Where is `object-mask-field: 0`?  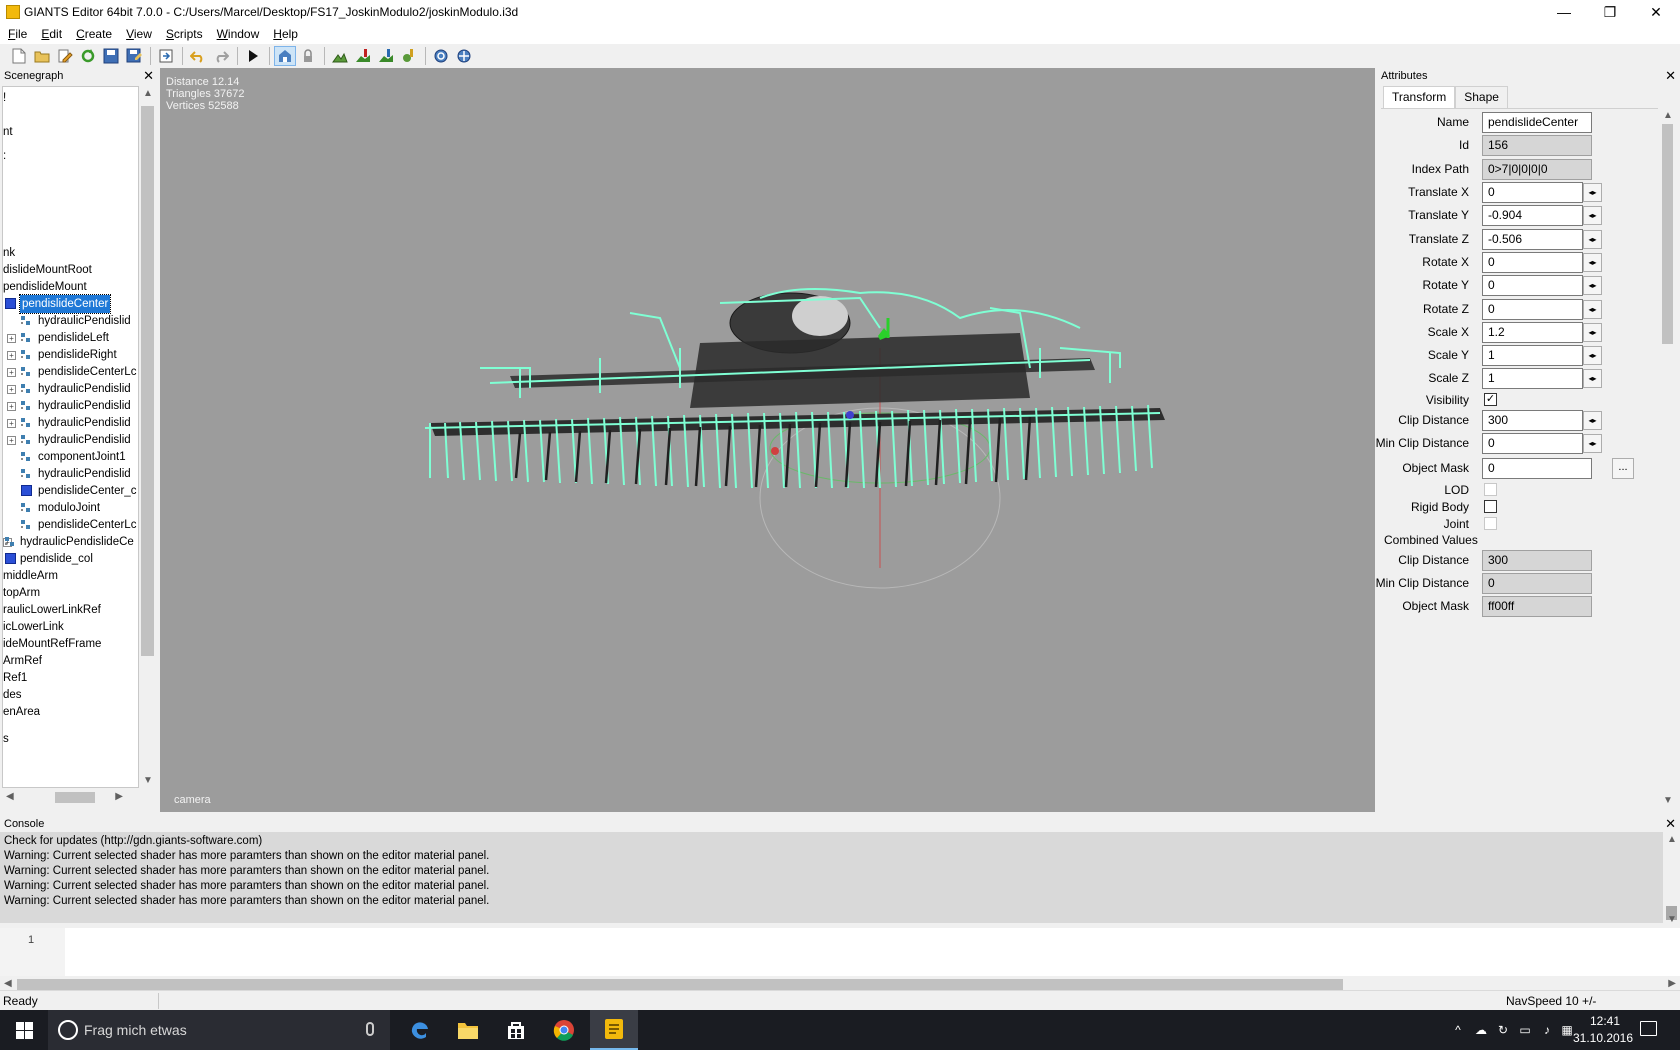
object-mask-field: 0 is located at coordinates (1537, 468).